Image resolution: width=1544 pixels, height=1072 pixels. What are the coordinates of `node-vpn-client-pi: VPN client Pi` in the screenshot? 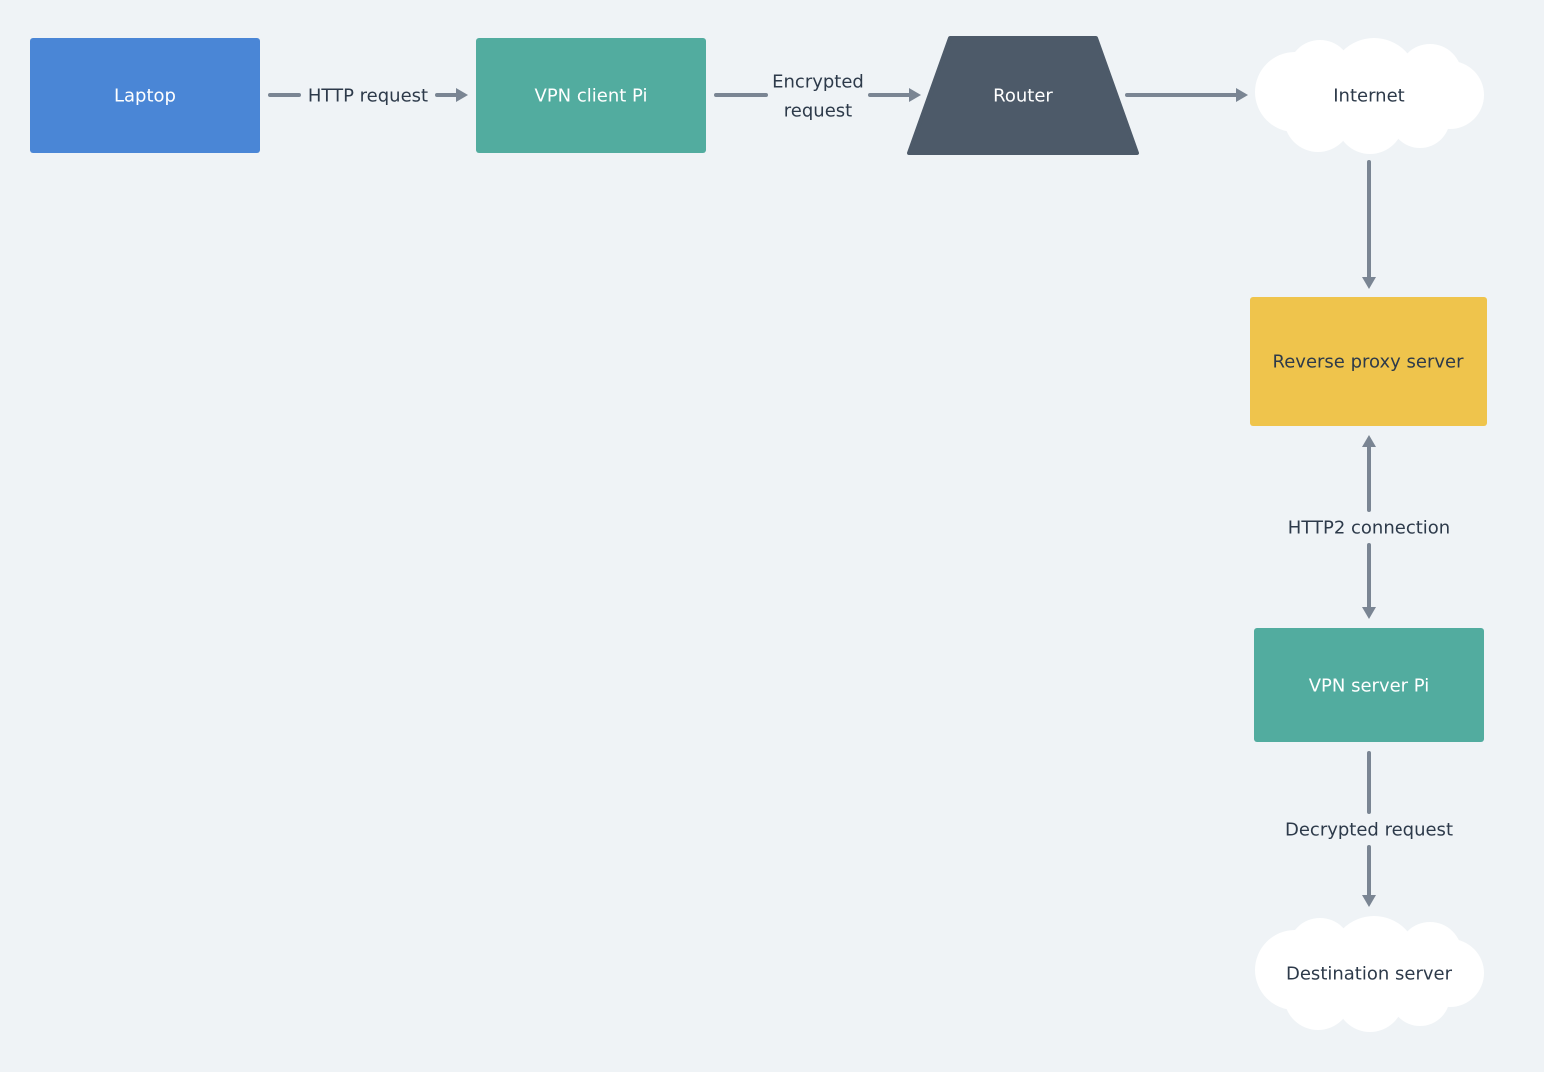 It's located at (591, 95).